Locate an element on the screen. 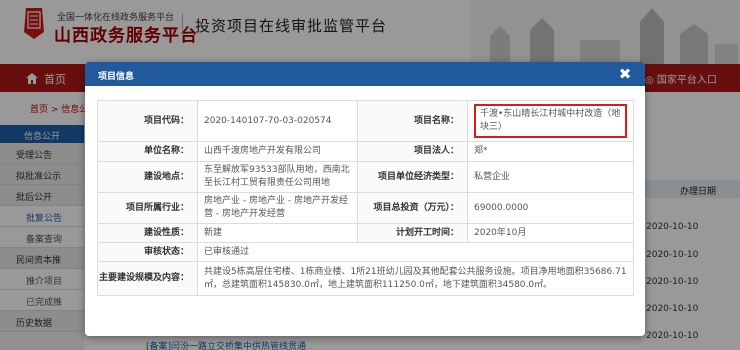 The image size is (740, 350). value-project-code: 2020-140107-70-03-020574 is located at coordinates (277, 121).